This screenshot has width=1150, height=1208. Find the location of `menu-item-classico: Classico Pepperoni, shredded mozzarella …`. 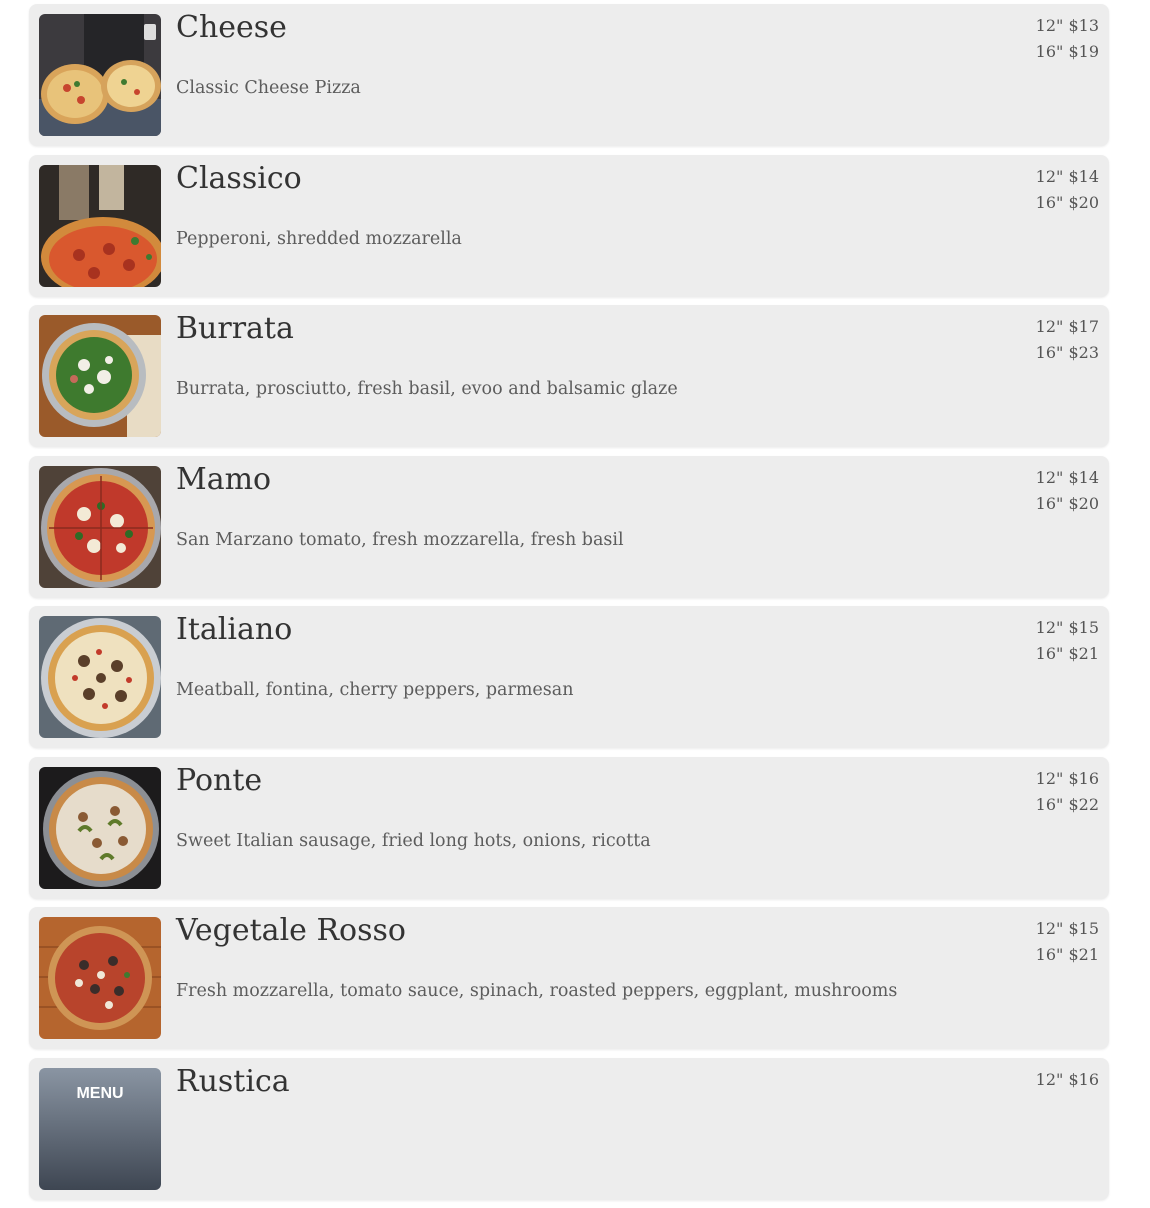

menu-item-classico: Classico Pepperoni, shredded mozzarella … is located at coordinates (569, 225).